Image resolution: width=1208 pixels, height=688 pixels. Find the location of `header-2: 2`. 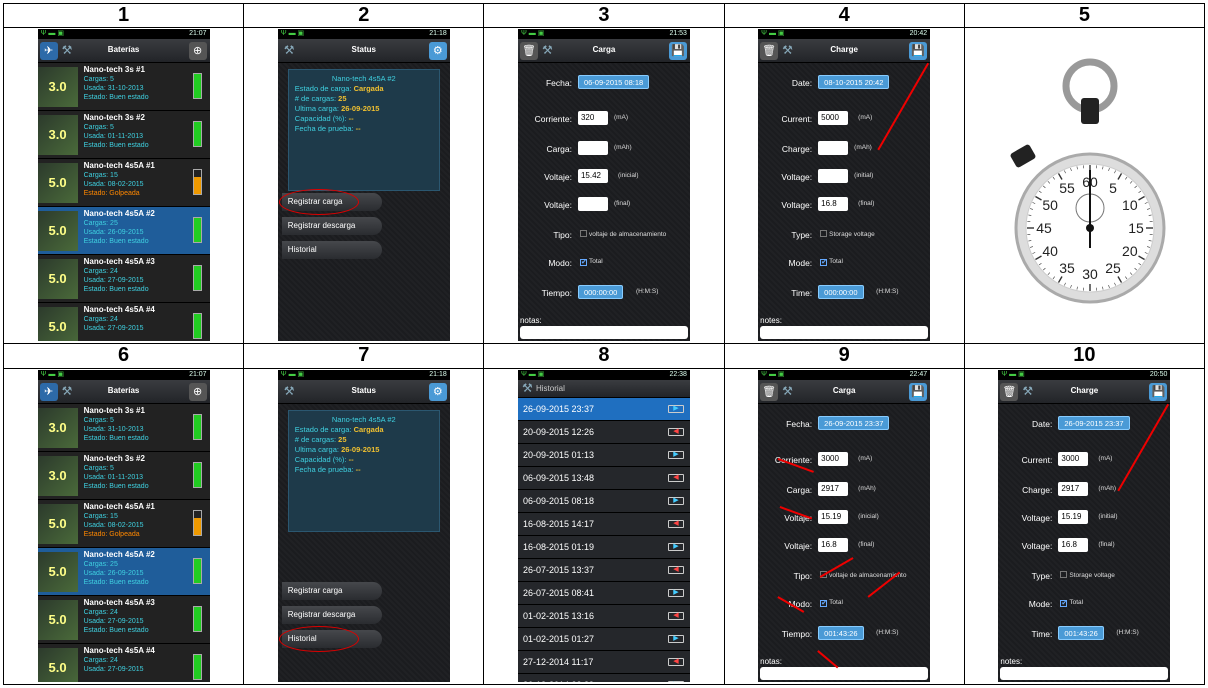

header-2: 2 is located at coordinates (364, 15).